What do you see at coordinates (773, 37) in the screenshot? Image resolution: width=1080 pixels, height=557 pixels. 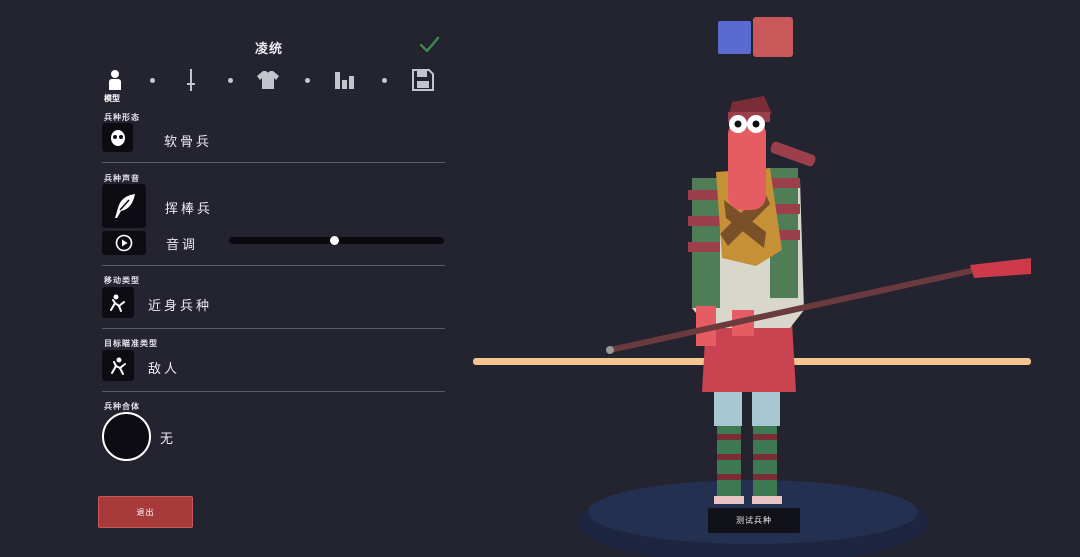 I see `team-red-swatch` at bounding box center [773, 37].